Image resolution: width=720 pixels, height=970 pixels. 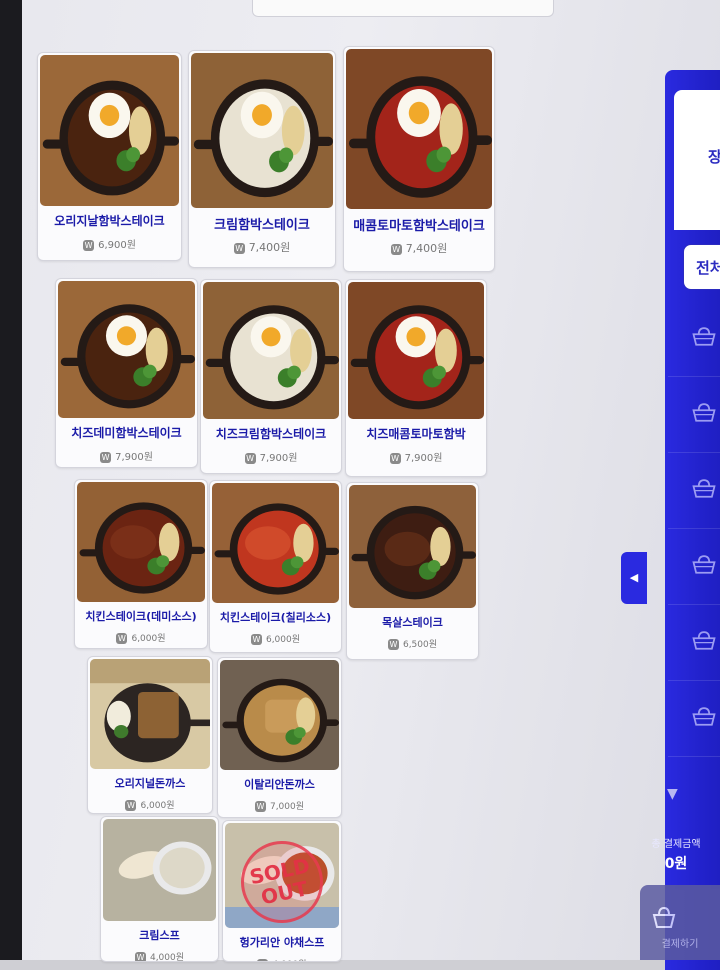 I want to click on menu-item-card: 이탈리안돈까스 W 7,000원, so click(x=279, y=737).